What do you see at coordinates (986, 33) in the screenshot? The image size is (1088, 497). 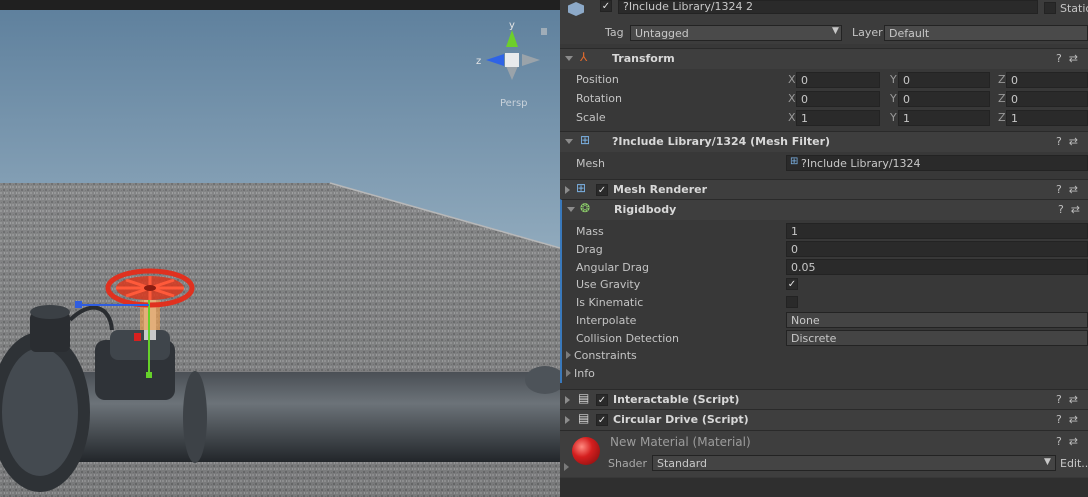 I see `layer-dropdown: Default` at bounding box center [986, 33].